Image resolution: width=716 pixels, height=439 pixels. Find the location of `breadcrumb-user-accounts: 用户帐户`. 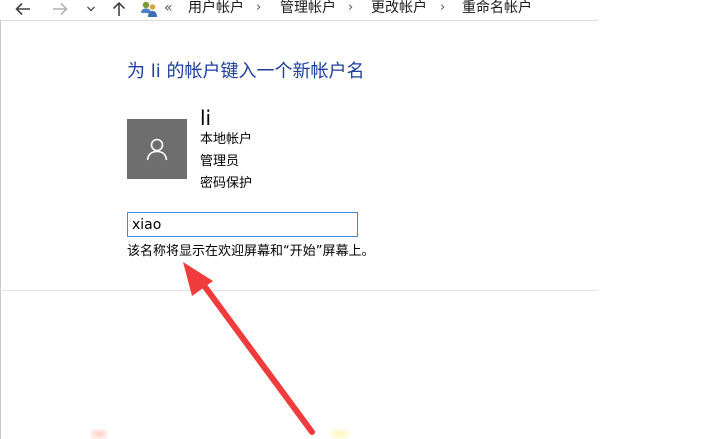

breadcrumb-user-accounts: 用户帐户 is located at coordinates (216, 8).